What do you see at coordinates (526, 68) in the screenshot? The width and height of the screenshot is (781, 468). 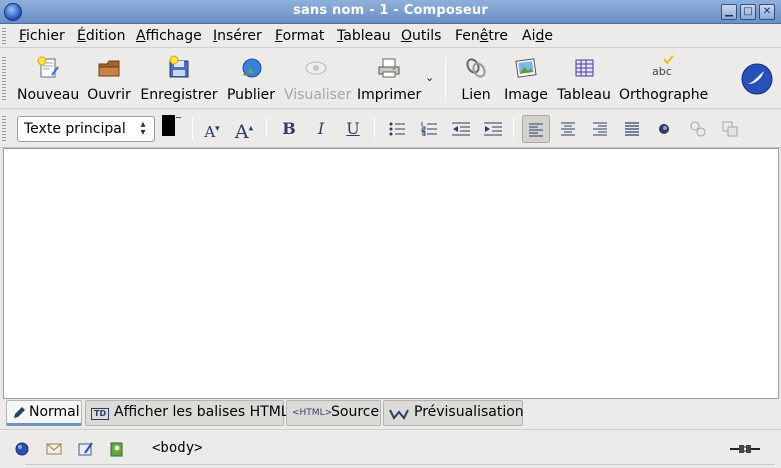 I see `image-icon` at bounding box center [526, 68].